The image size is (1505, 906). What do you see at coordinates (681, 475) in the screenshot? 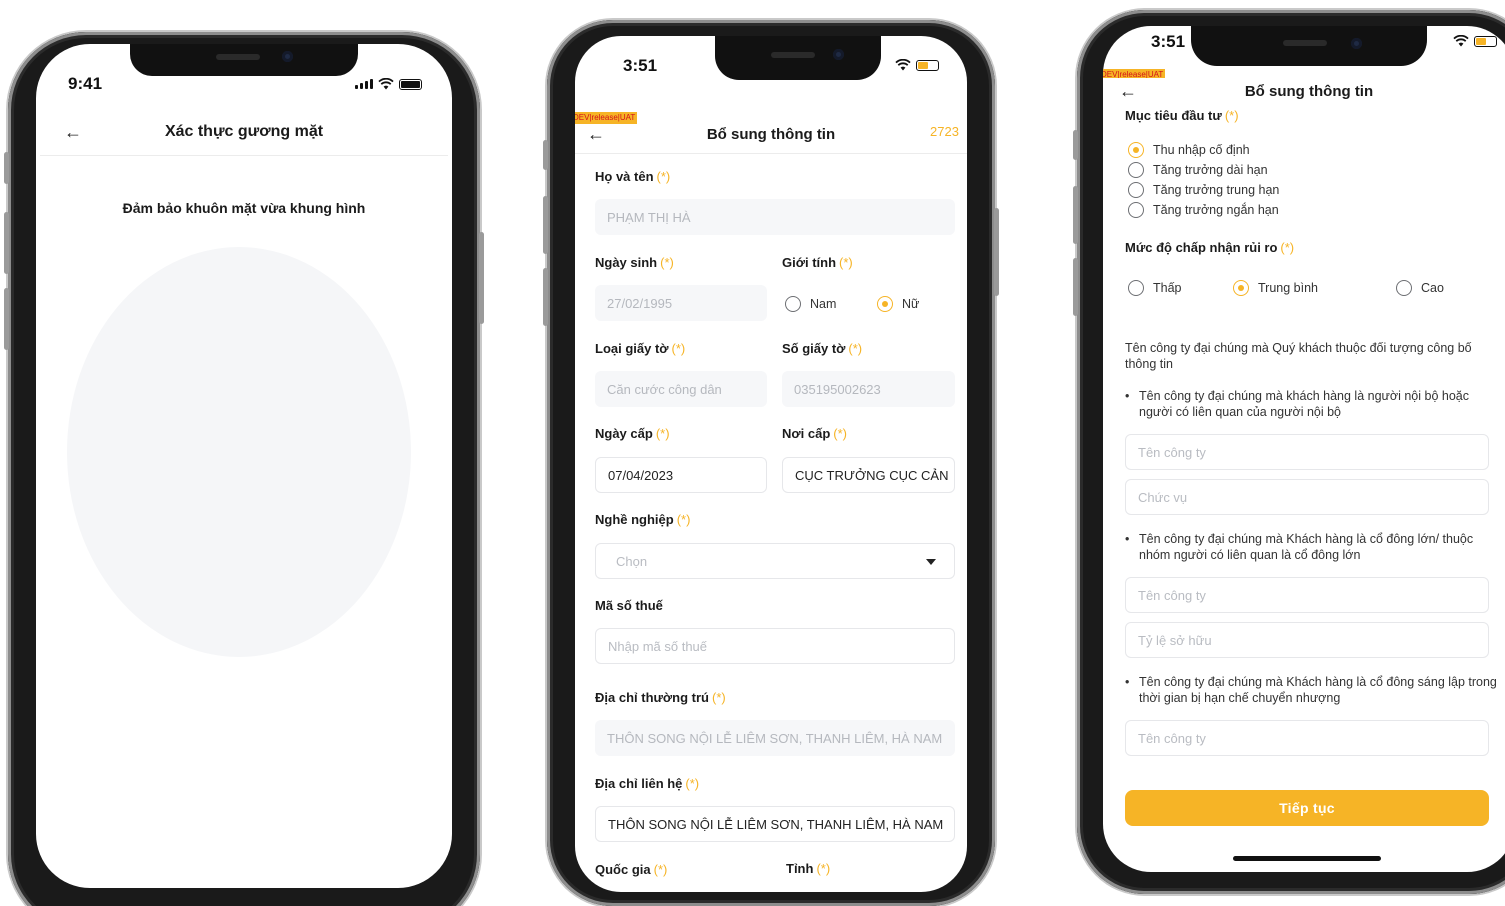
I see `issue-date-field: 07/04/2023` at bounding box center [681, 475].